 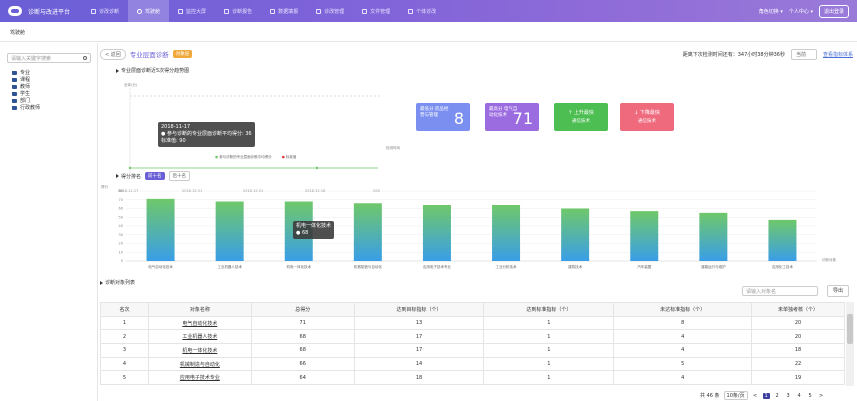 What do you see at coordinates (206, 134) in the screenshot?
I see `trend-tooltip: 2018-11-17 ● 参与诊断的专业层面诊断平均得分: 36 标准值: 90` at bounding box center [206, 134].